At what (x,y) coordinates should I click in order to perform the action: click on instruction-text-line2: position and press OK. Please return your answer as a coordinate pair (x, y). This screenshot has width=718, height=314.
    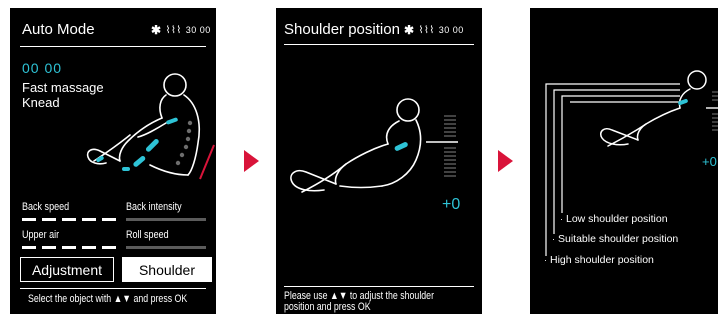
    Looking at the image, I should click on (327, 307).